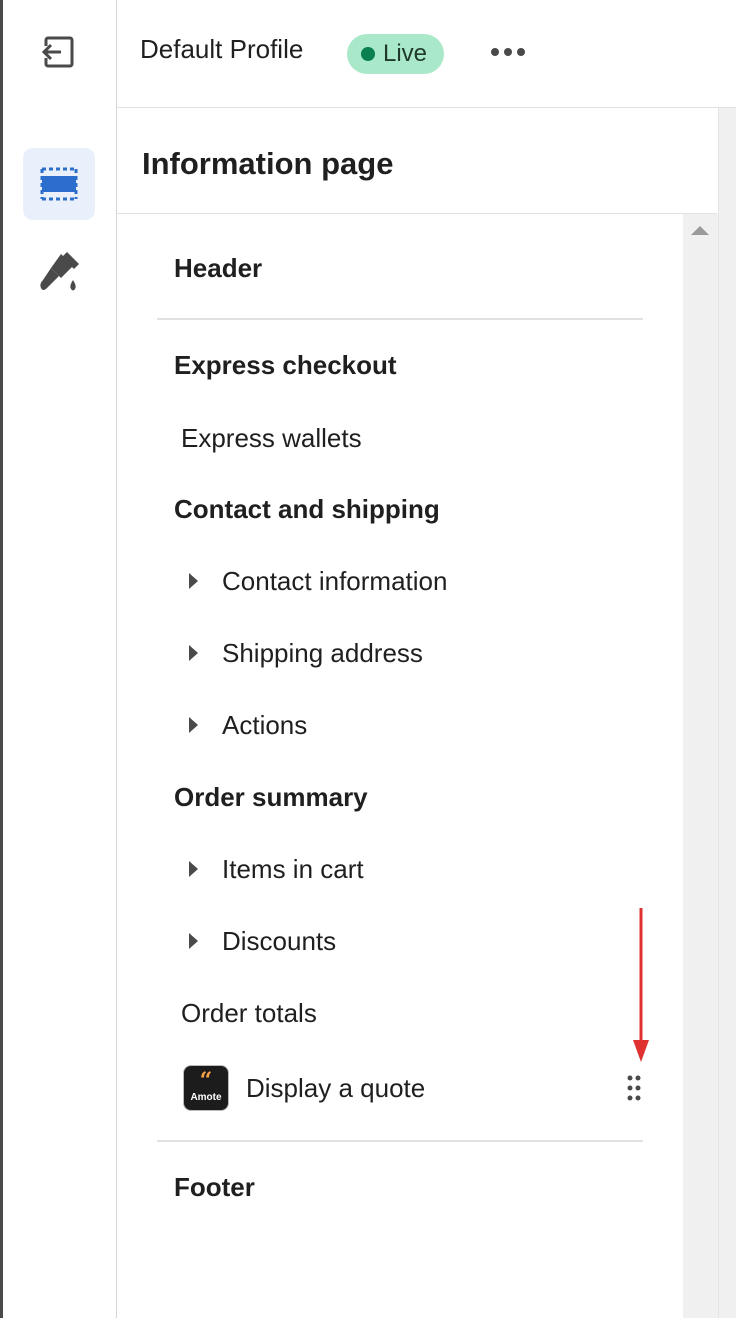 The height and width of the screenshot is (1318, 736). I want to click on scroll-up-arrow-icon, so click(700, 230).